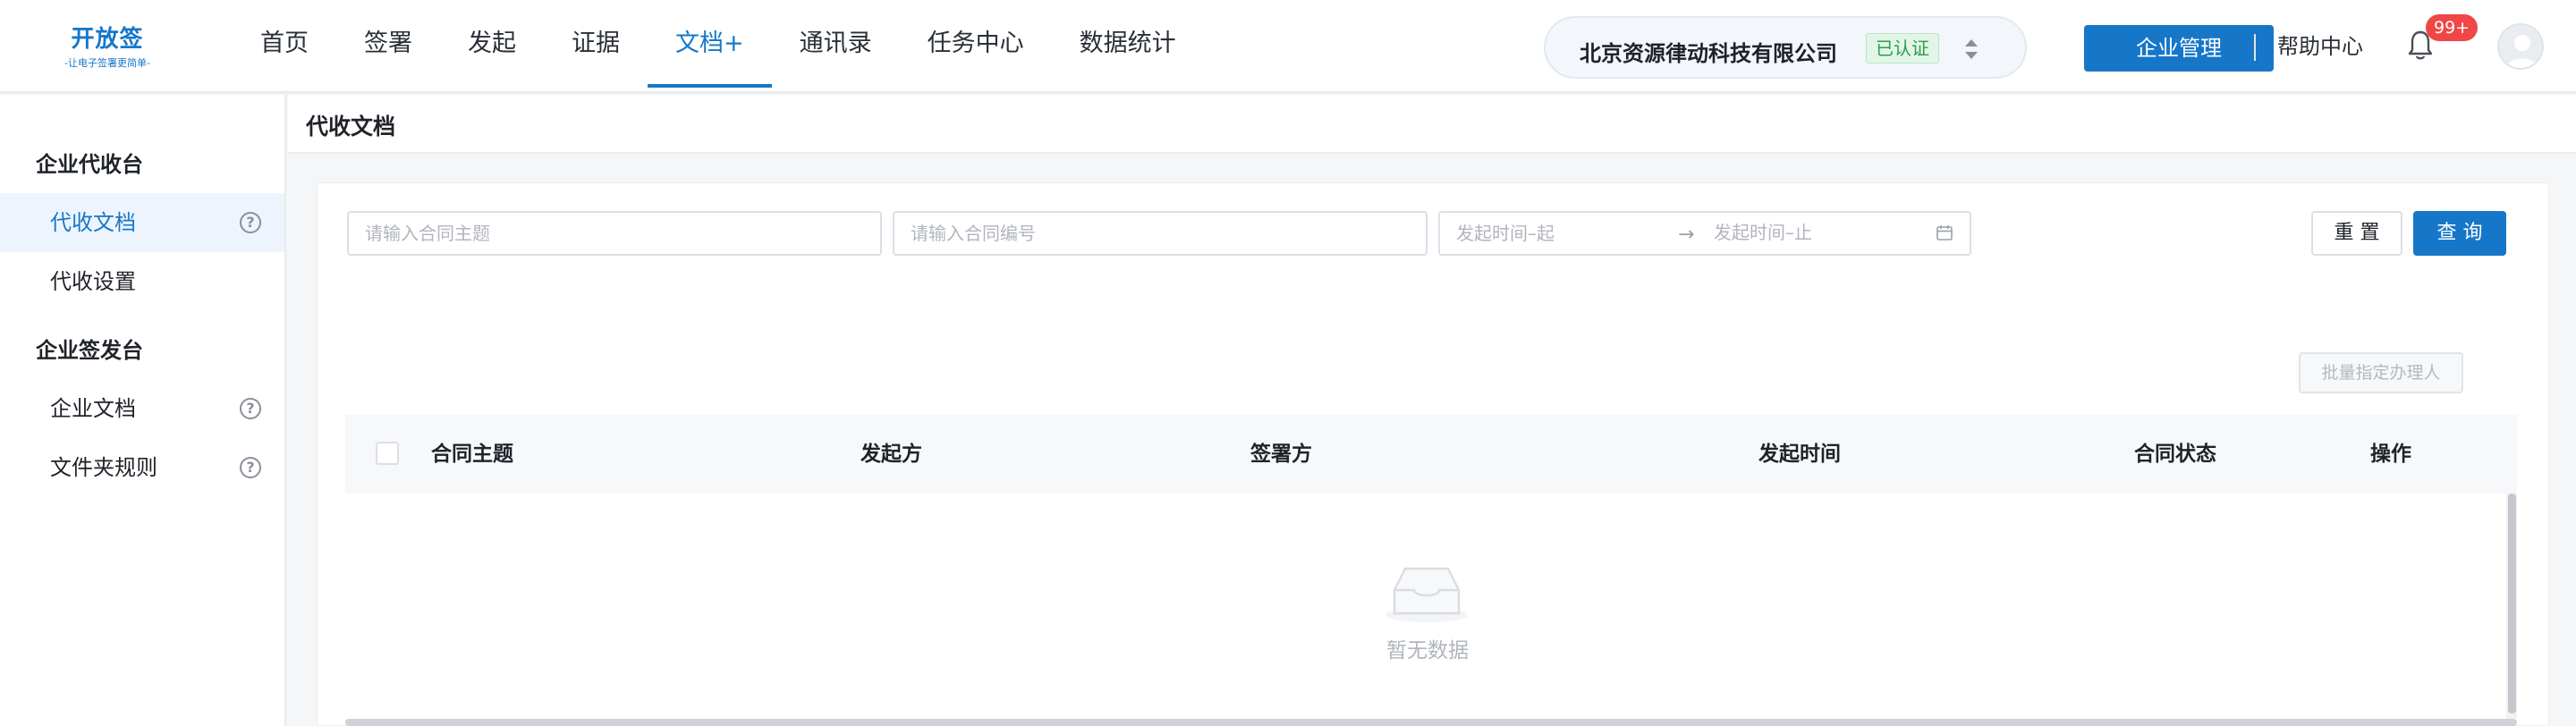 This screenshot has height=726, width=2576. What do you see at coordinates (891, 454) in the screenshot?
I see `column-header-initiator: 发起方` at bounding box center [891, 454].